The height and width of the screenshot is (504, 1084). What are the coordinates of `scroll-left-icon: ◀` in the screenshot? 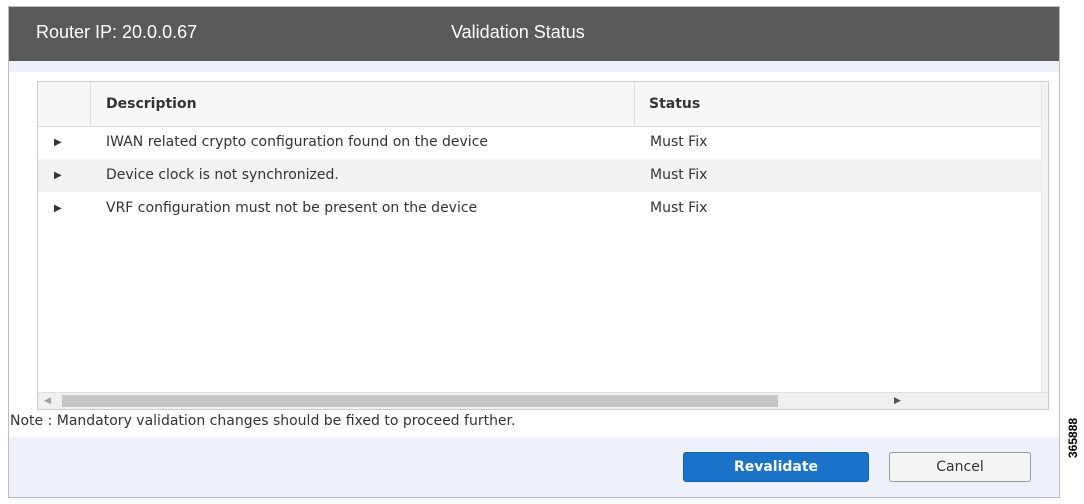 It's located at (47, 401).